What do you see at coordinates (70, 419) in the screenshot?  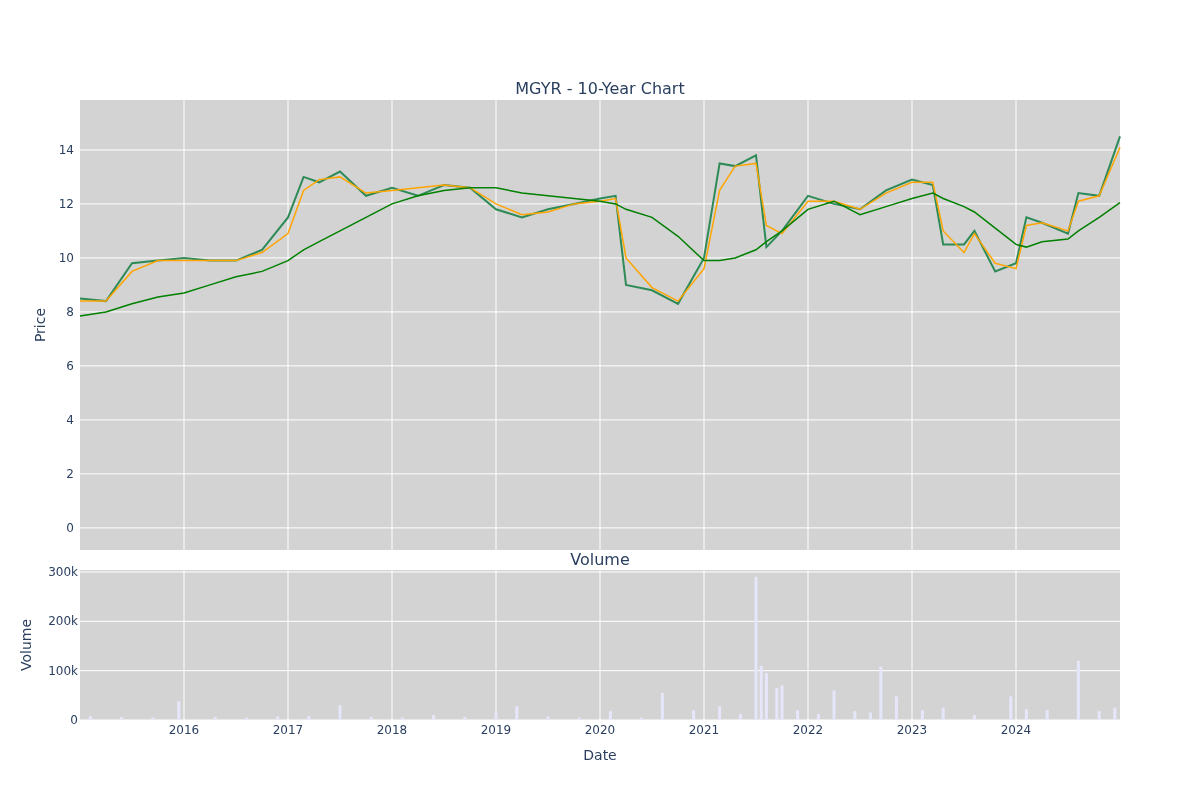 I see `tick-label: 4` at bounding box center [70, 419].